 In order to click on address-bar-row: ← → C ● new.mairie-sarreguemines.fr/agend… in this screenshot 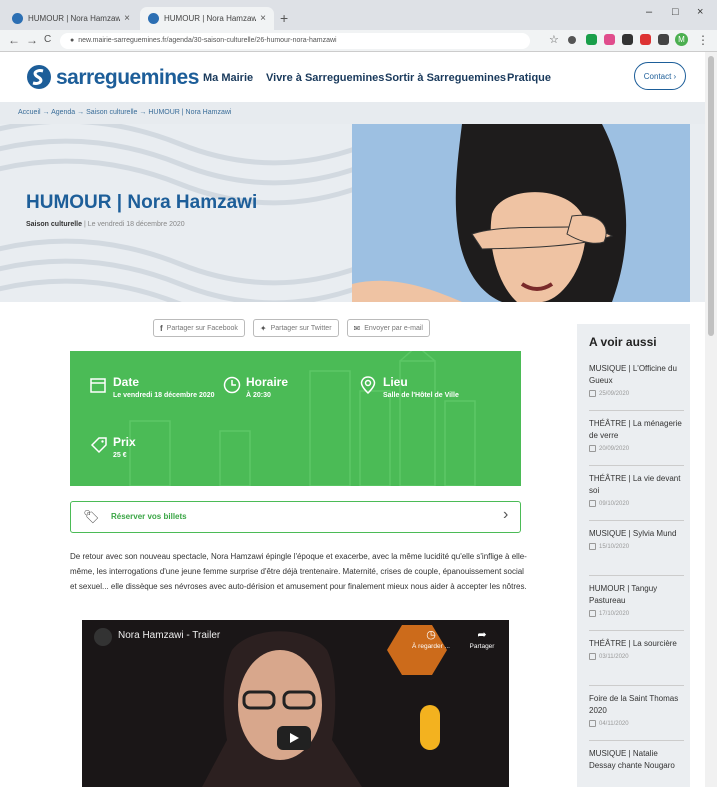, I will do `click(358, 41)`.